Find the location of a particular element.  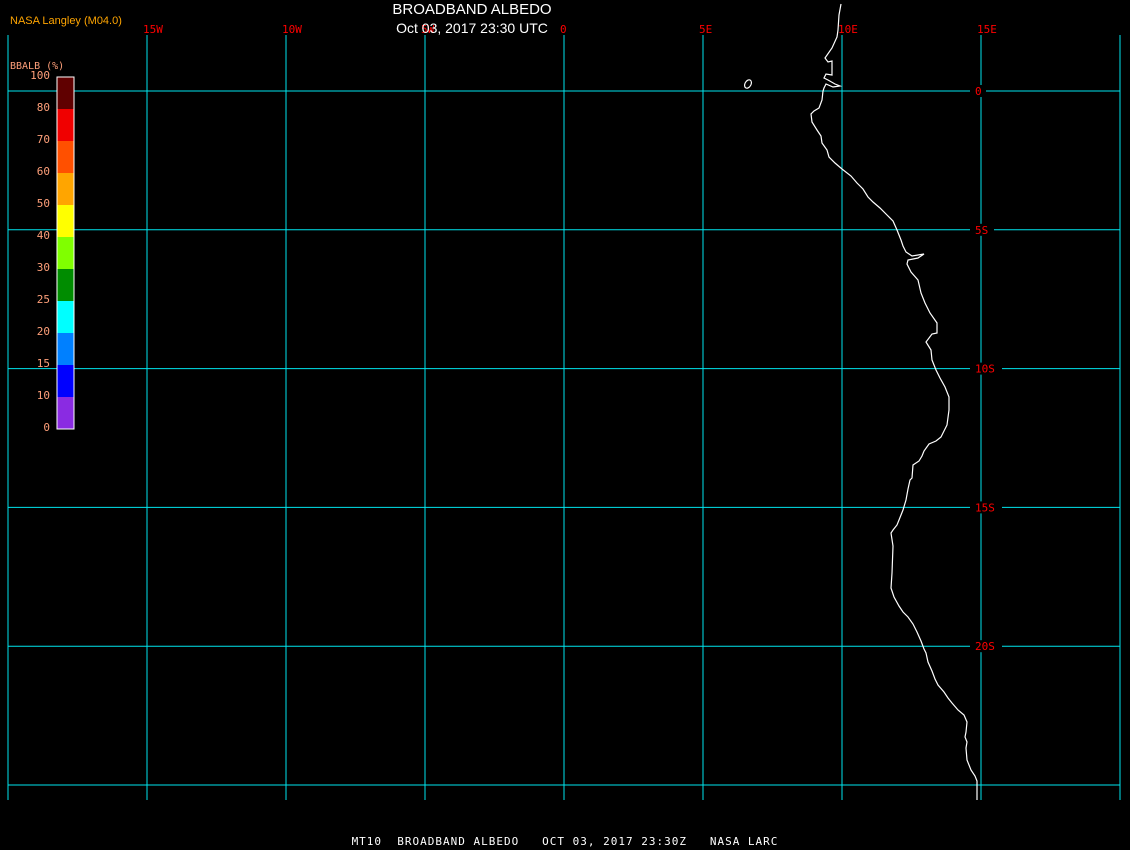

legend-tick-label: 15 is located at coordinates (43, 363).